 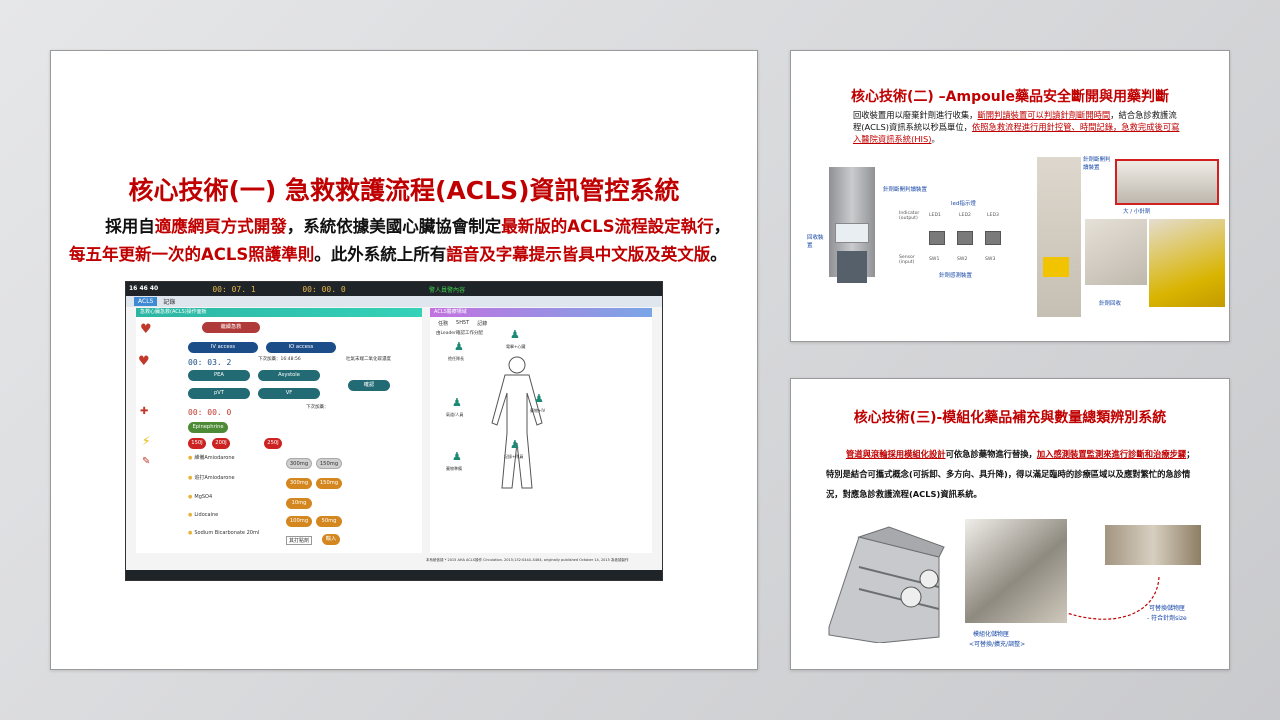 I want to click on next-label: 下次加藥：, so click(x=317, y=407).